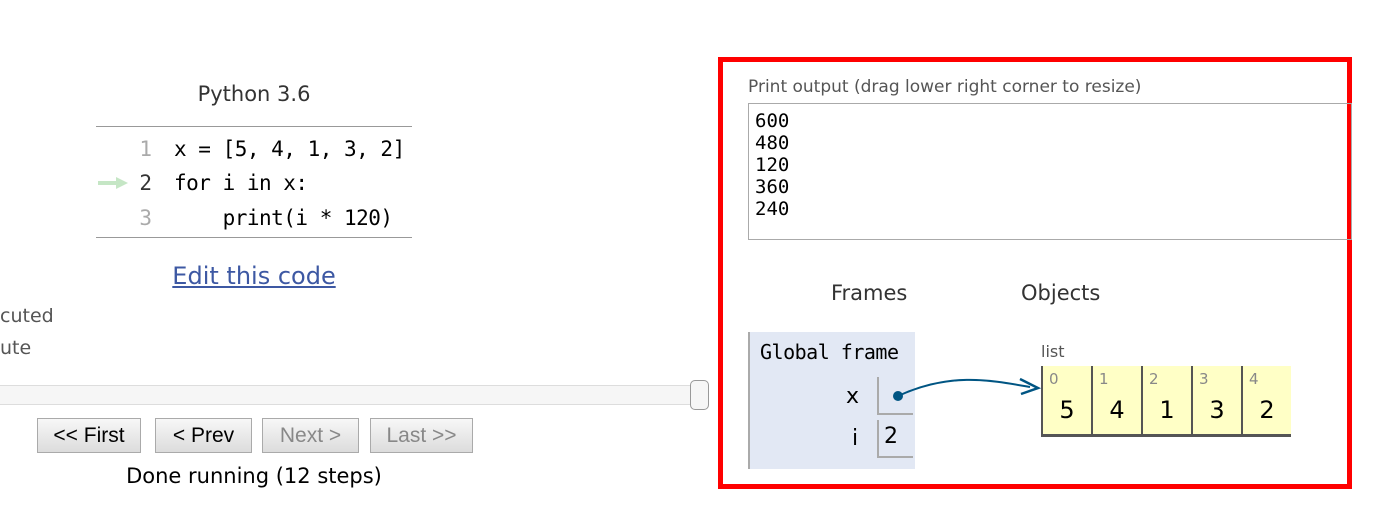 The height and width of the screenshot is (506, 1384). I want to click on list-cell: 42, so click(1266, 401).